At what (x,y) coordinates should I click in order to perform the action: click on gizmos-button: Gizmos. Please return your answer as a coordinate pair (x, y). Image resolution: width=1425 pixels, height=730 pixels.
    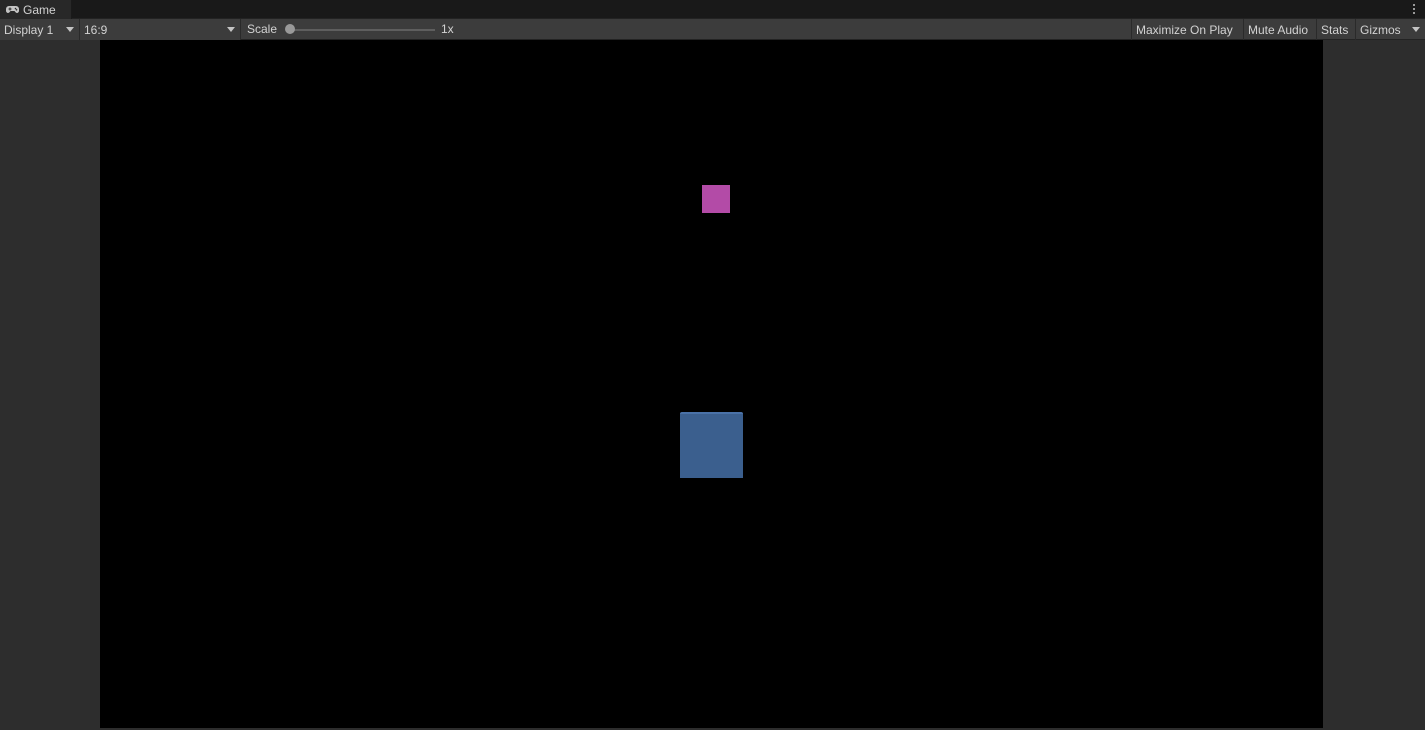
    Looking at the image, I should click on (1390, 29).